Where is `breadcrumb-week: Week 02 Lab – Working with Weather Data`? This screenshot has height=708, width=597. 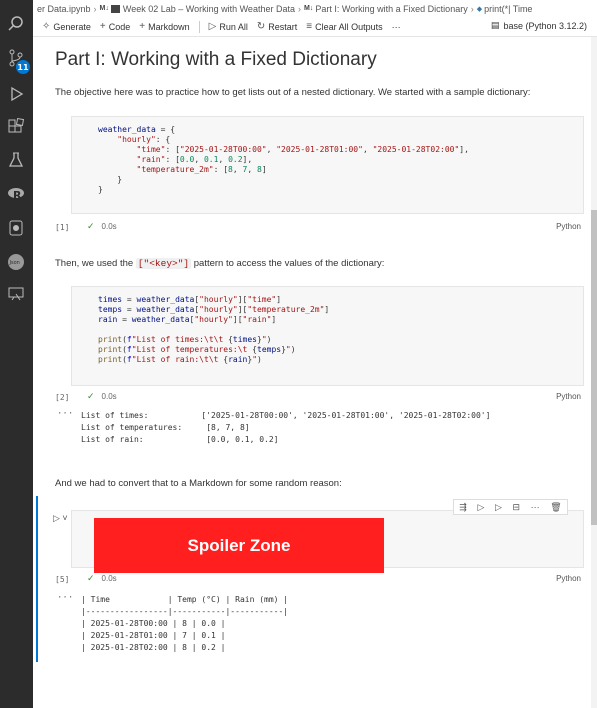 breadcrumb-week: Week 02 Lab – Working with Weather Data is located at coordinates (209, 9).